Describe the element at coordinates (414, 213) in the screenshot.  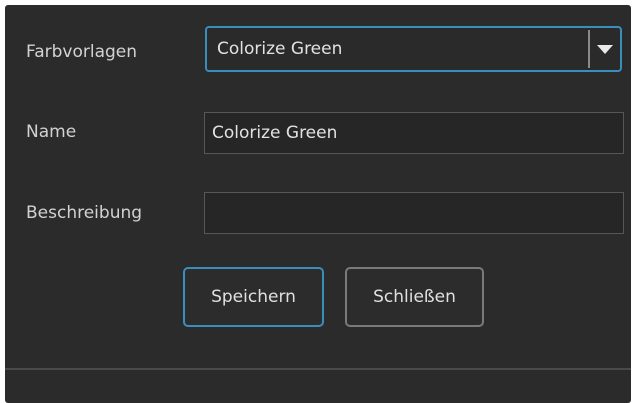
I see `description-field` at that location.